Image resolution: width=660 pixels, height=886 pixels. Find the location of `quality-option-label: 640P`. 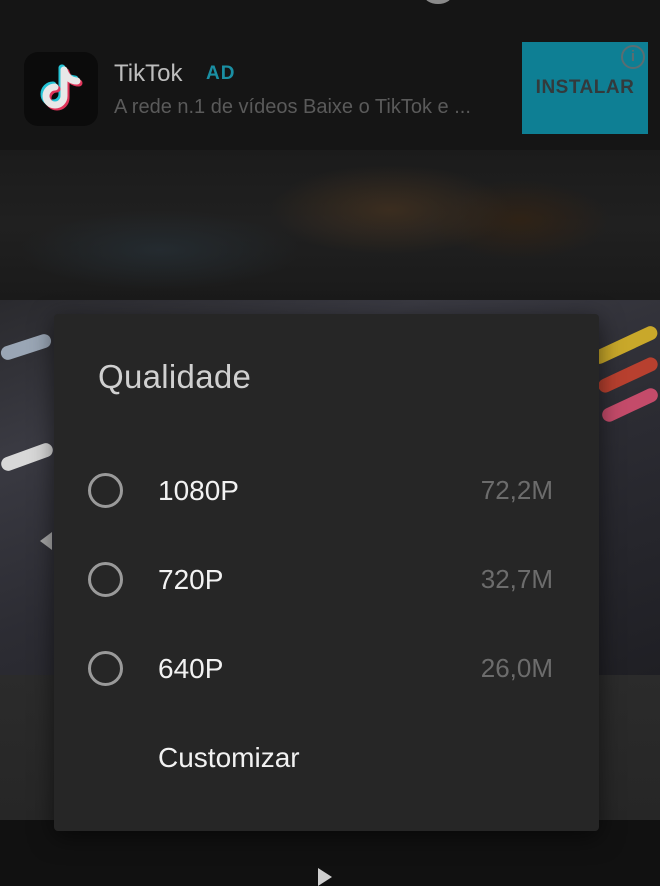

quality-option-label: 640P is located at coordinates (191, 668).